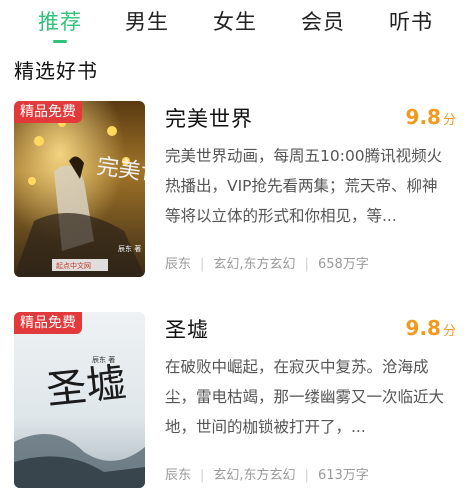  I want to click on cover-art-image: 完美世界 辰东 著 起点中文网, so click(79, 189).